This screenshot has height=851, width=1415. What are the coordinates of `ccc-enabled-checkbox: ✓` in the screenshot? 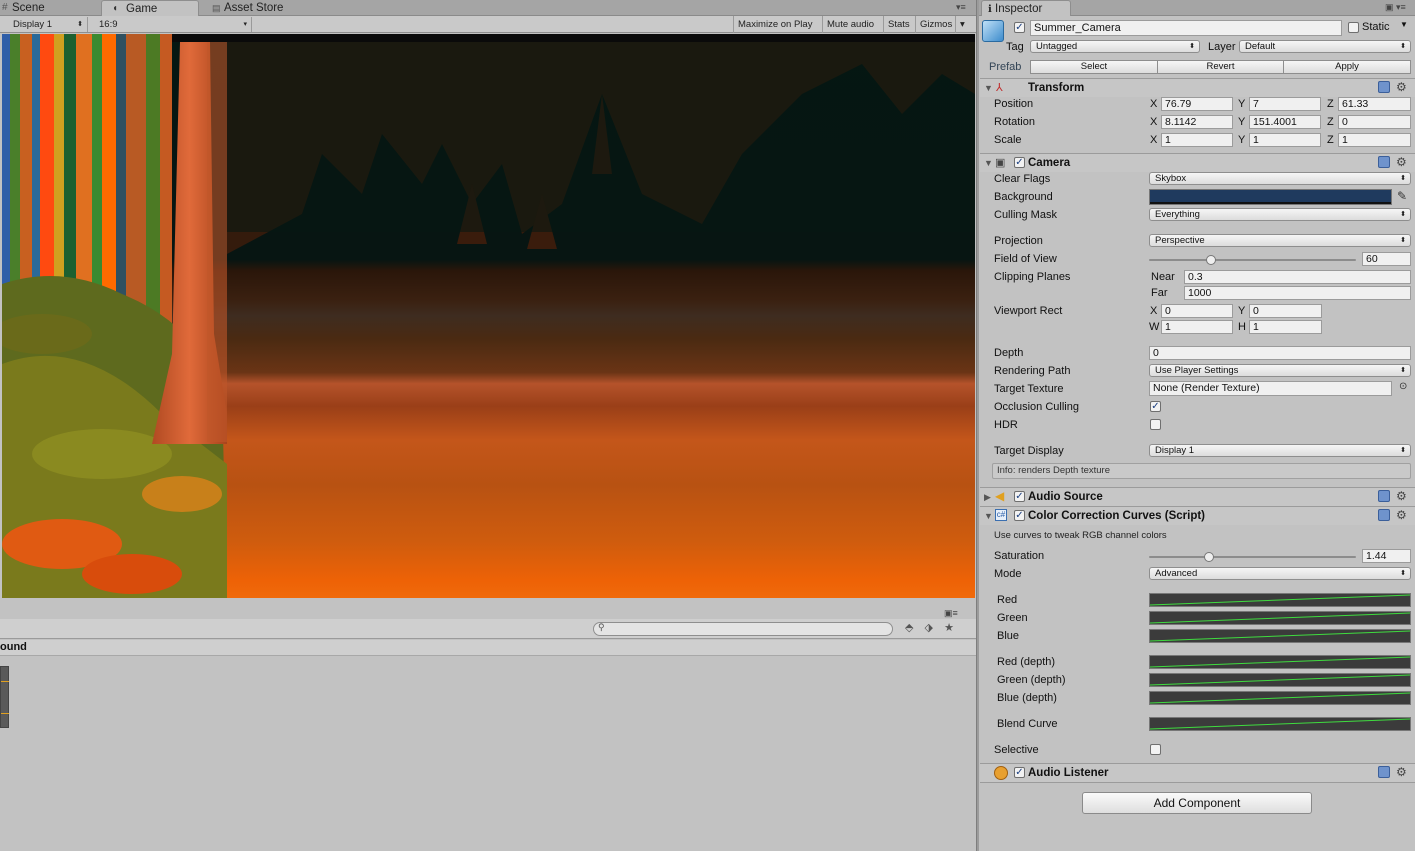 It's located at (1019, 515).